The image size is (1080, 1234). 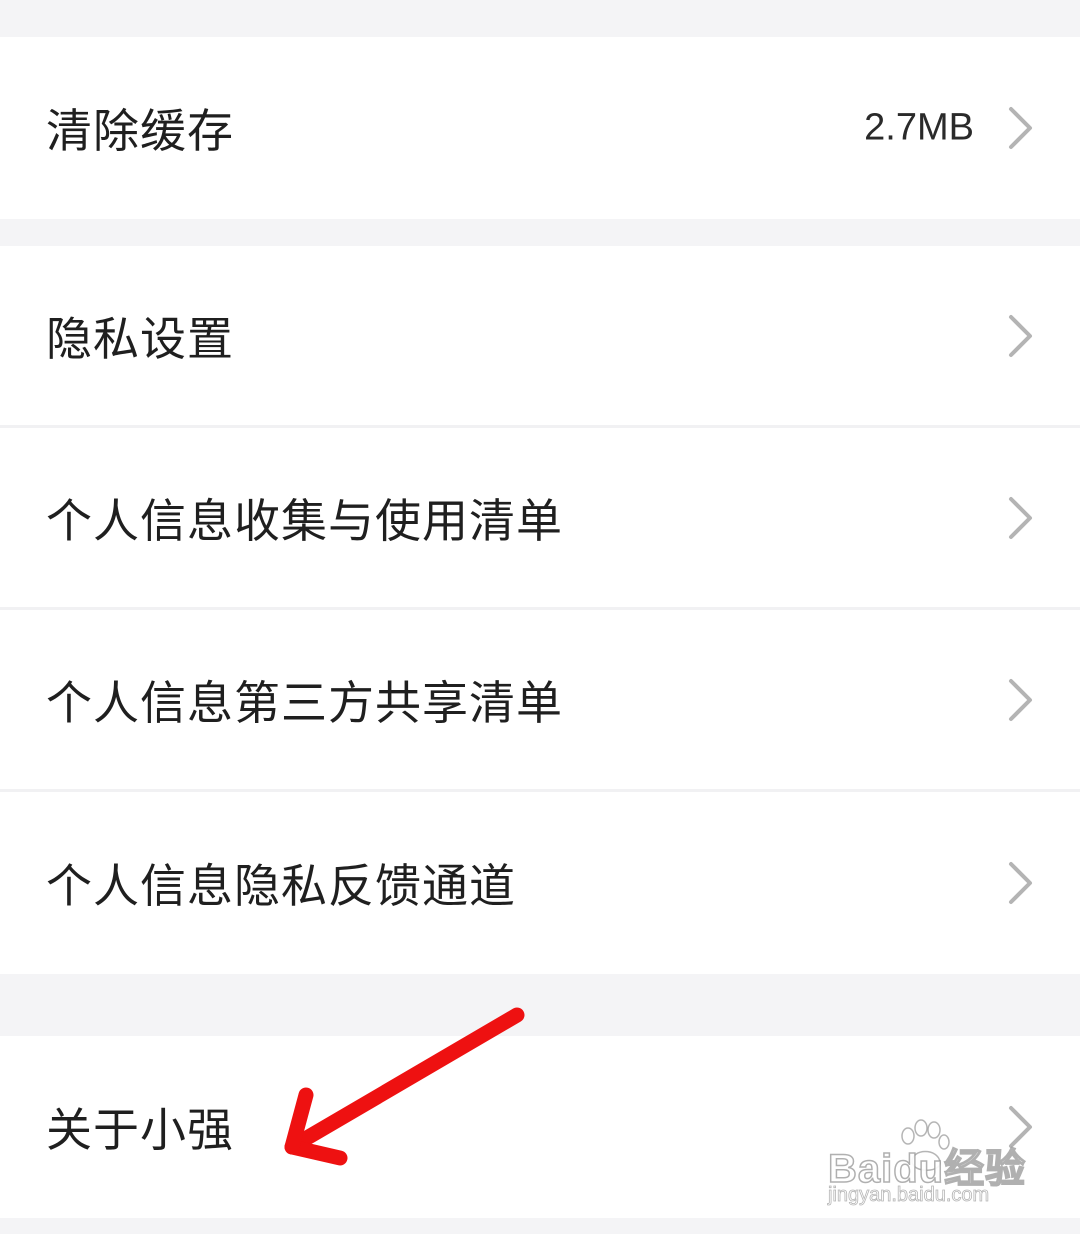 I want to click on privacy-feedback-channel-item: 个人信息隐私反馈通道, so click(x=540, y=883).